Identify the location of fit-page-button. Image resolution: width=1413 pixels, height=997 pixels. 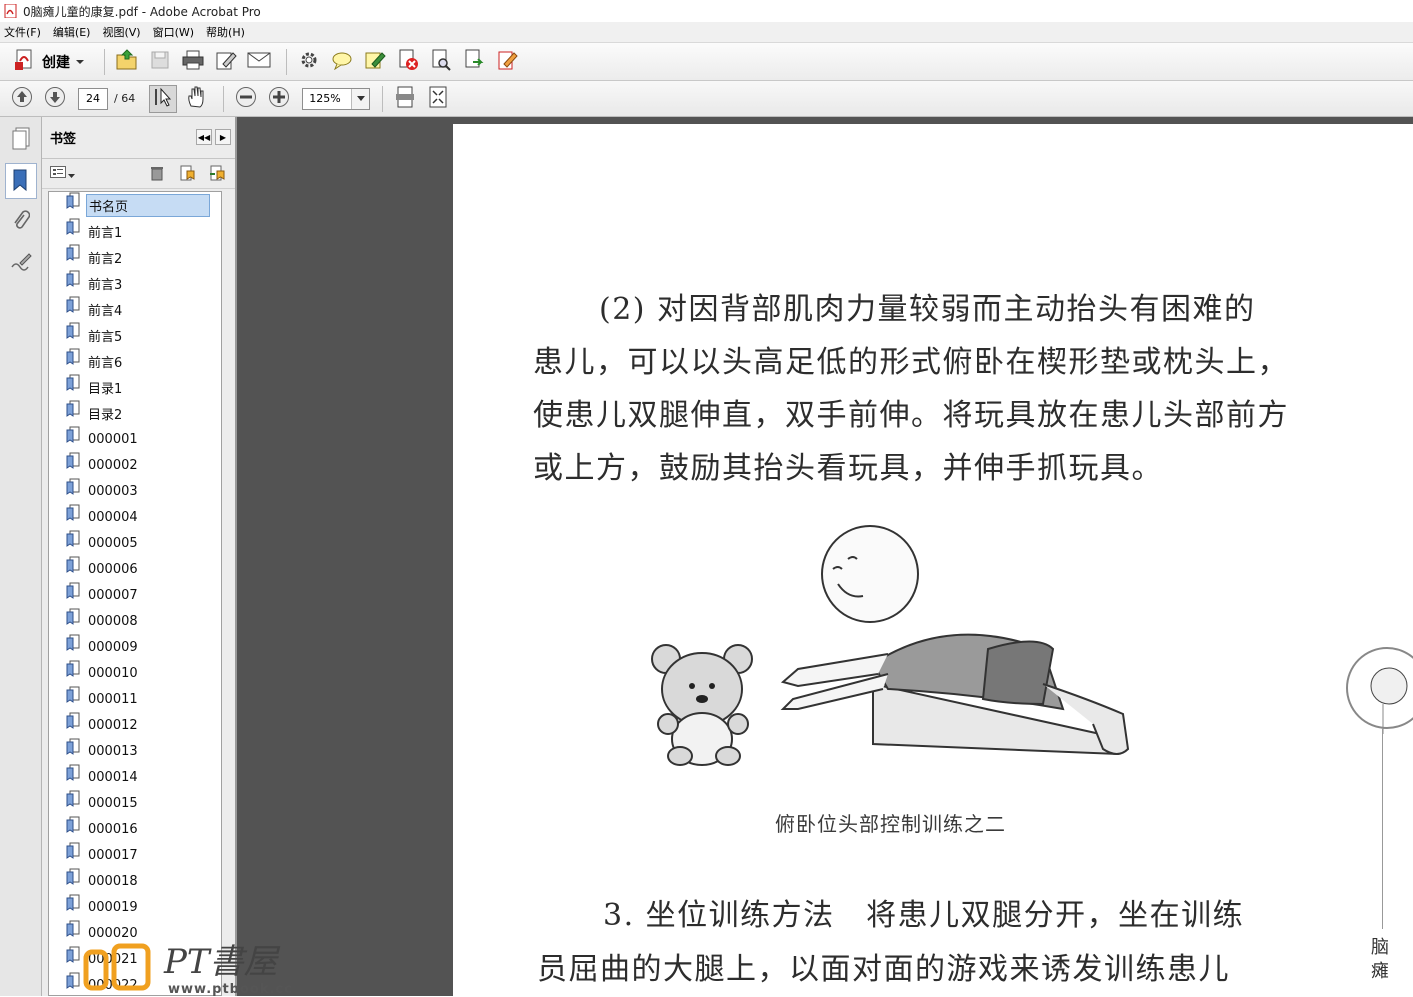
(438, 99).